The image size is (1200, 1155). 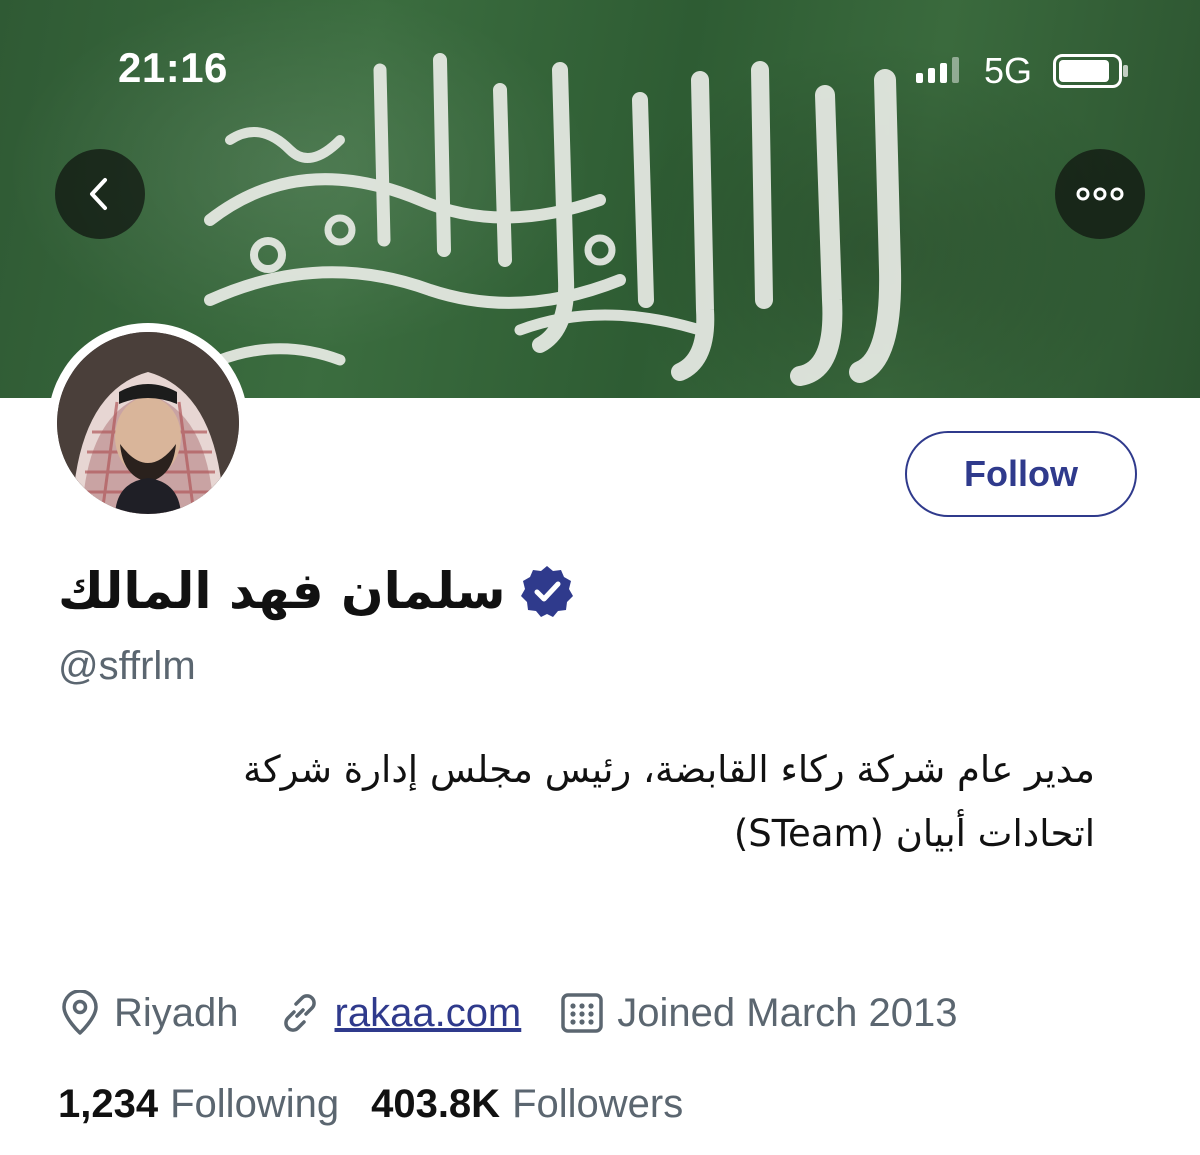 What do you see at coordinates (1008, 70) in the screenshot?
I see `network-type: 5G` at bounding box center [1008, 70].